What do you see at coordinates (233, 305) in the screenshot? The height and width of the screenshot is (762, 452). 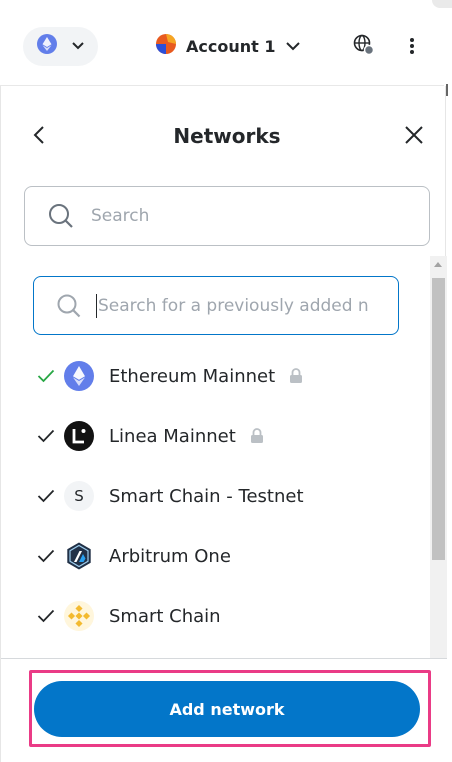 I see `previous-search-placeholder: Search for a previously added n` at bounding box center [233, 305].